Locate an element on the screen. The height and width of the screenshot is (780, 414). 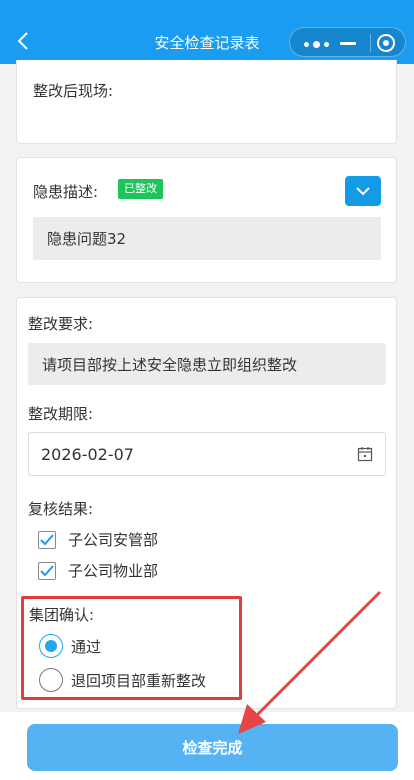
radio-option-return: 退回项目部重新整改 is located at coordinates (122, 680).